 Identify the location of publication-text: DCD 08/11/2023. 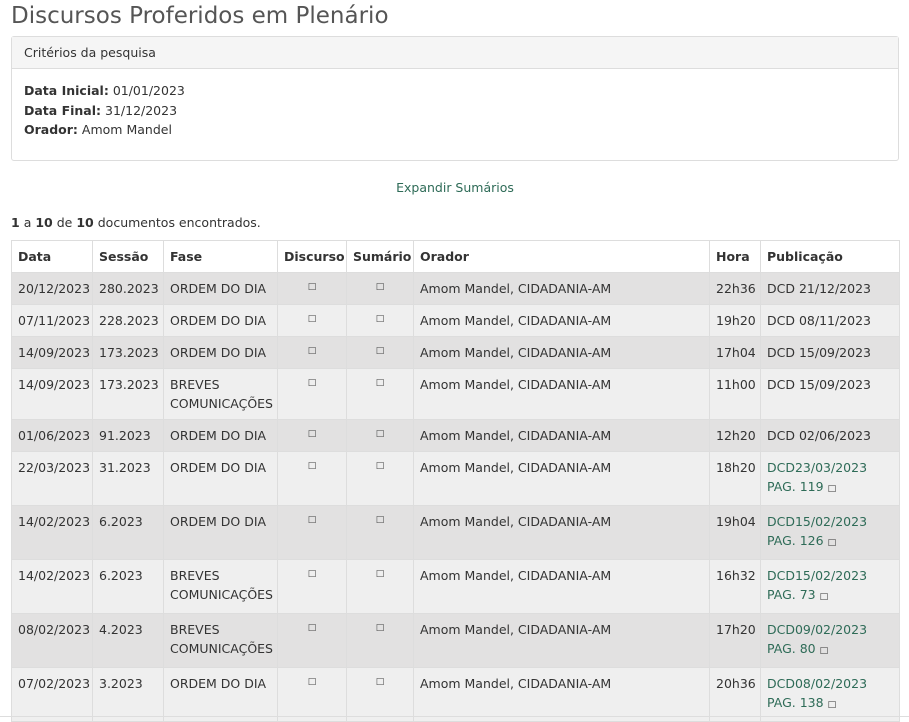
(819, 320).